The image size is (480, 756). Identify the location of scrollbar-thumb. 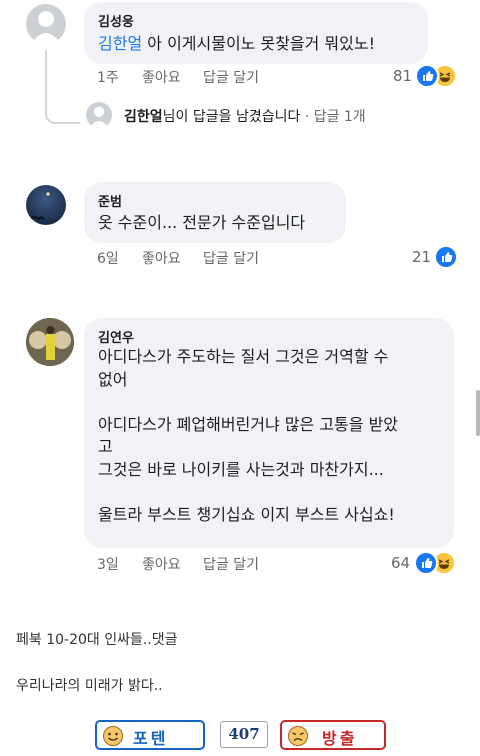
(478, 413).